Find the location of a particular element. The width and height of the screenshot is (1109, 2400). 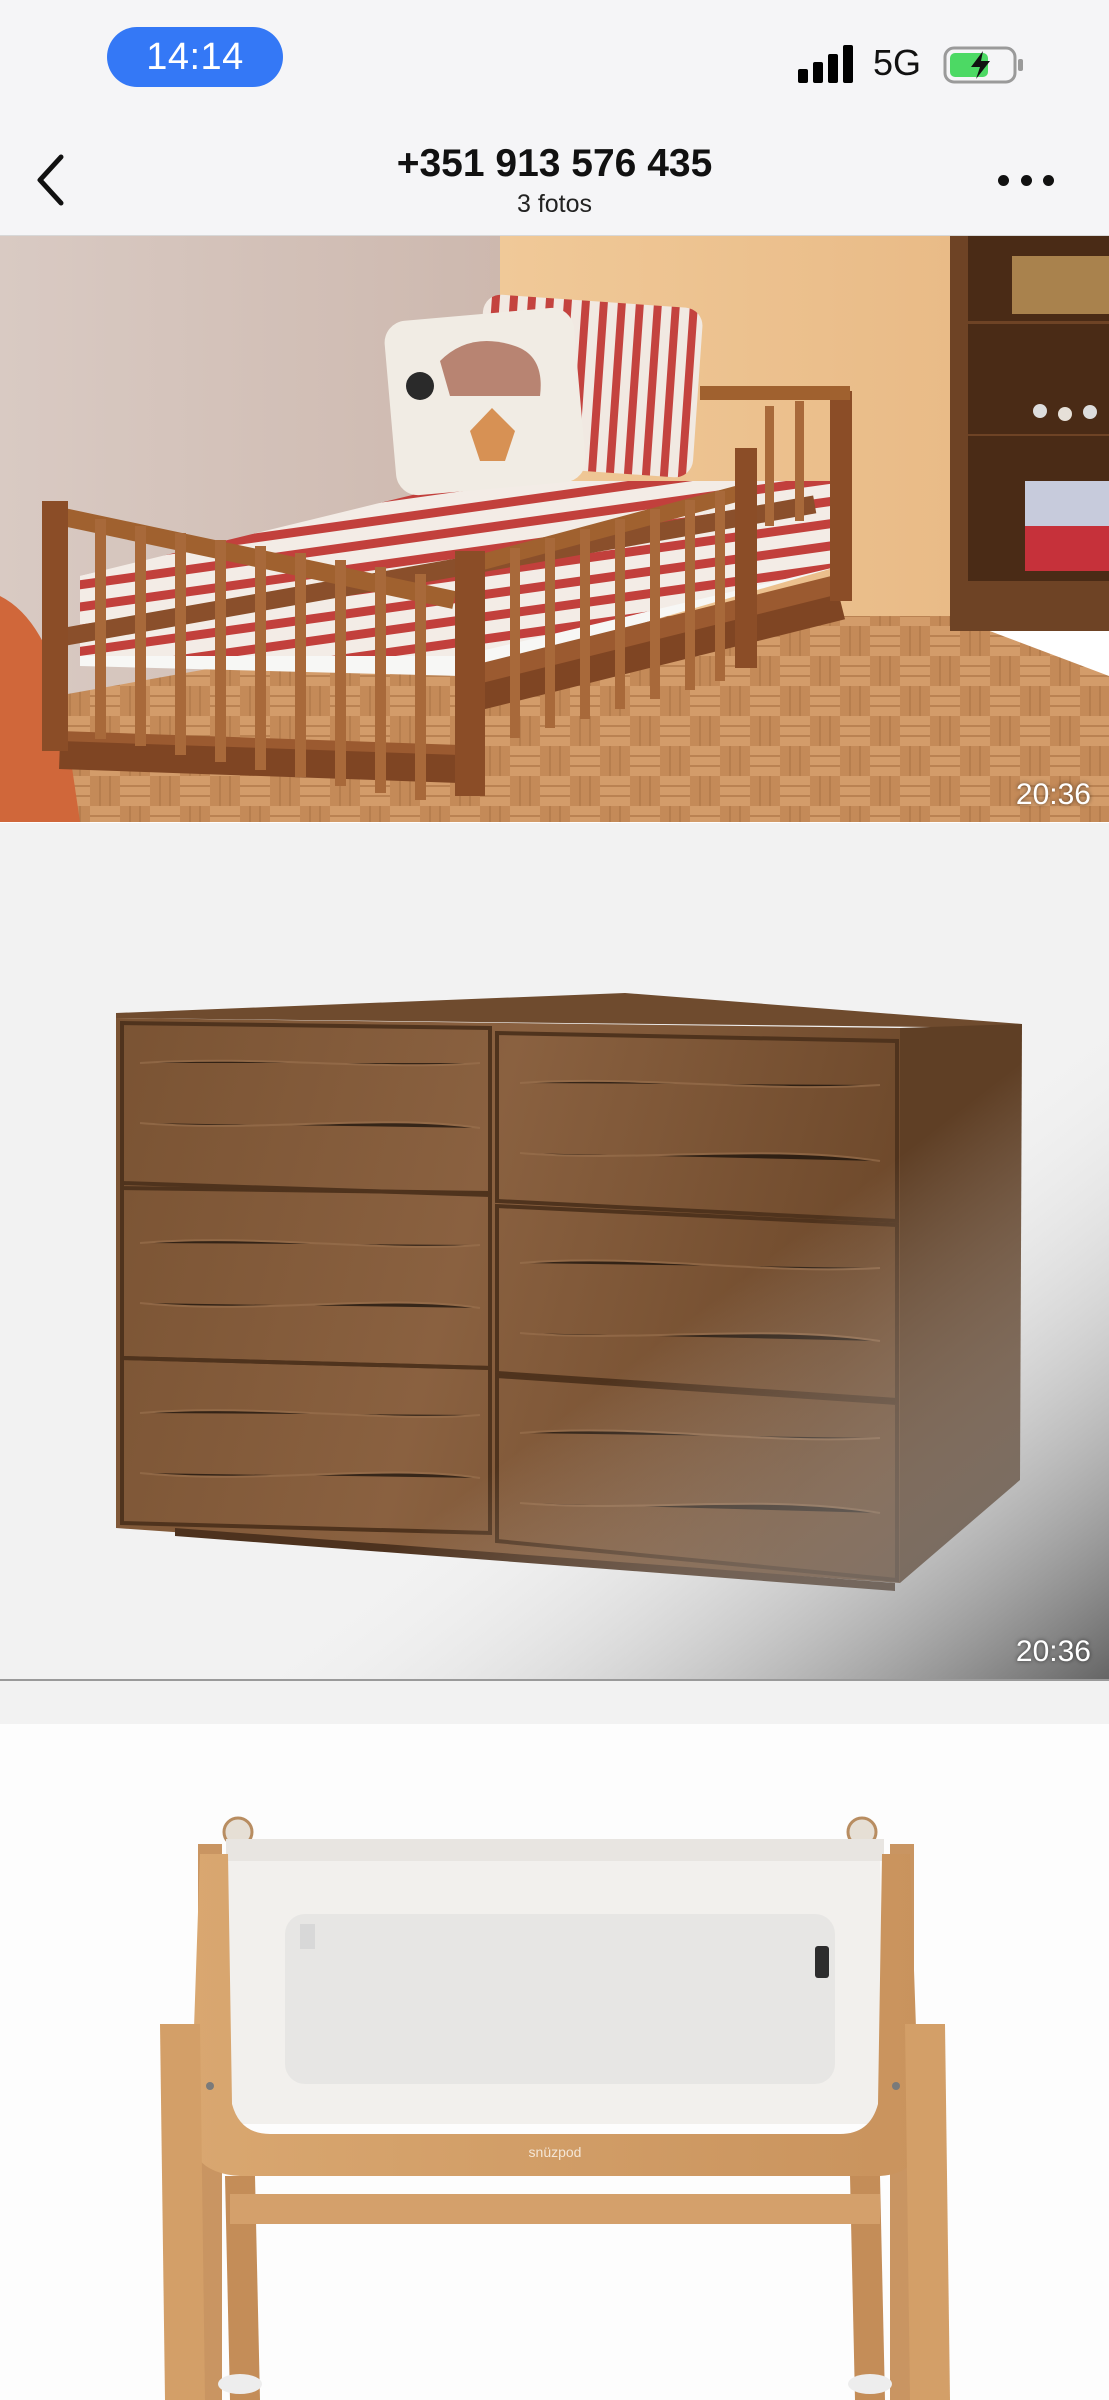

ellipsis-icon is located at coordinates (1003, 180).